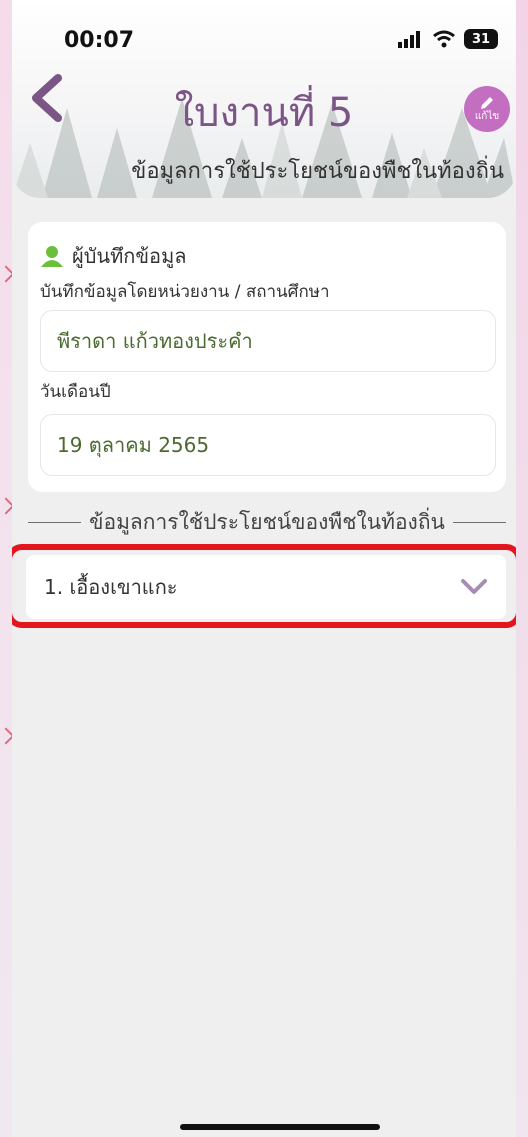 Image resolution: width=528 pixels, height=1137 pixels. What do you see at coordinates (280, 1127) in the screenshot?
I see `home-indicator` at bounding box center [280, 1127].